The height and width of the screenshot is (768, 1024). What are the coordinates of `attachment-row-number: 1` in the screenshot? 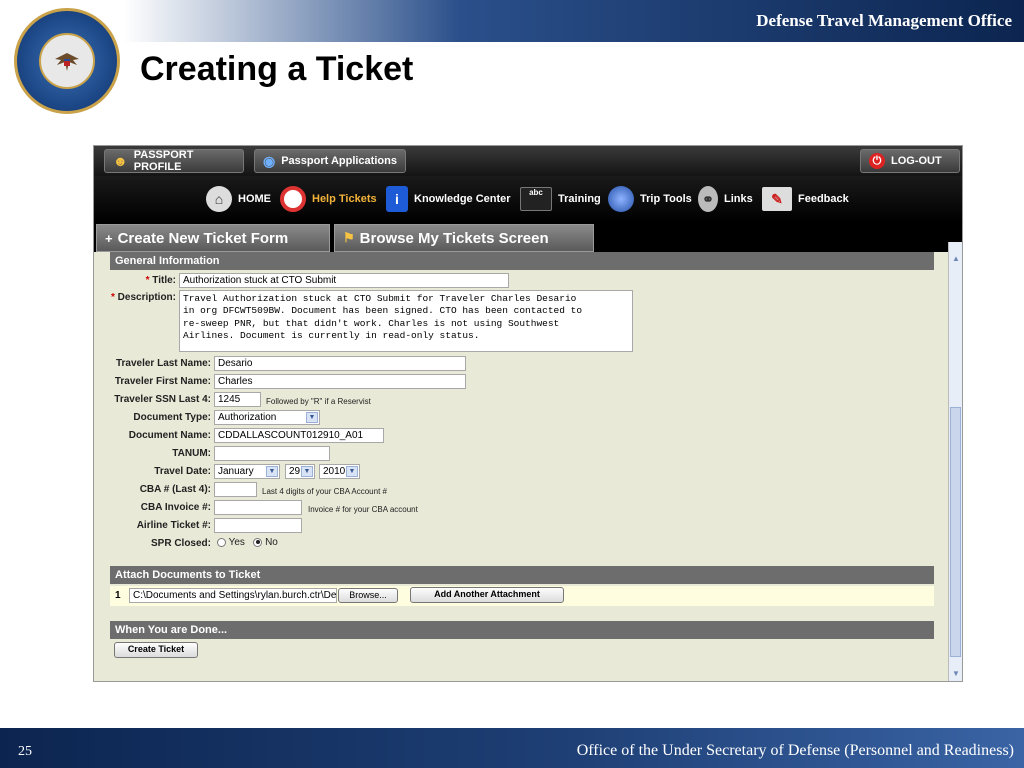 It's located at (118, 595).